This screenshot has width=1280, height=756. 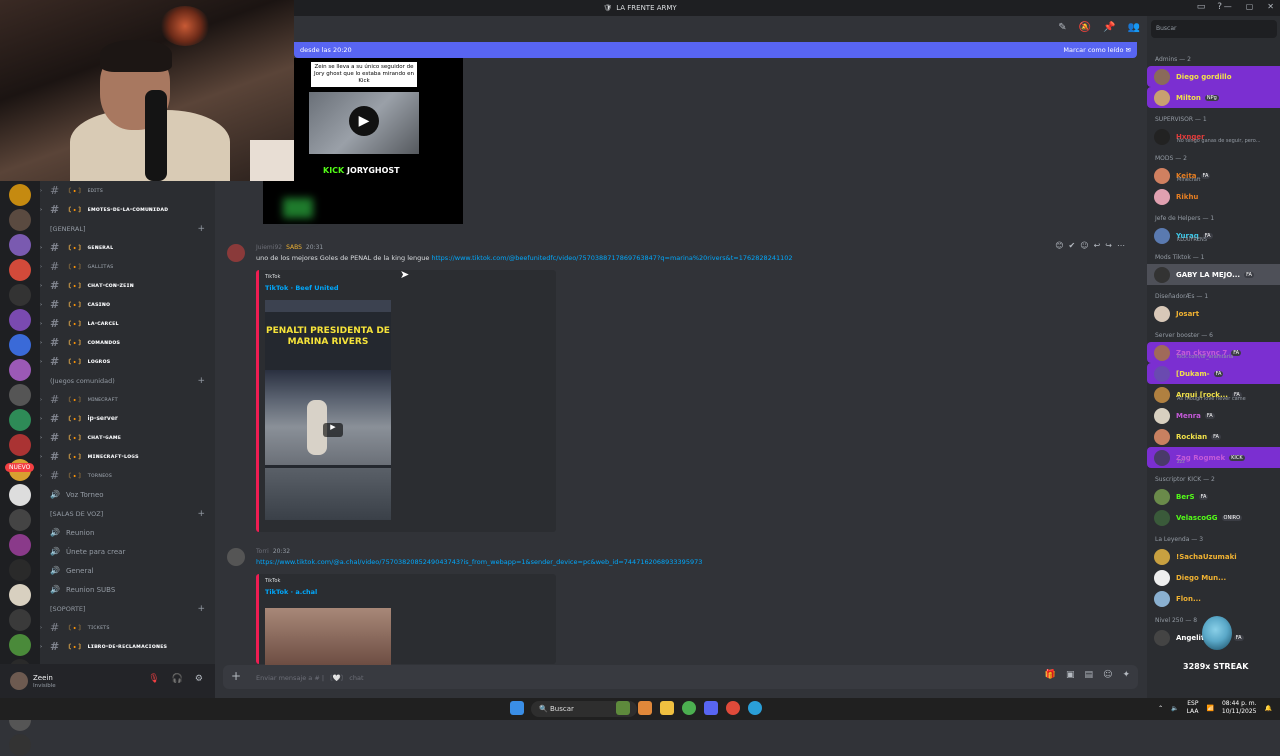 What do you see at coordinates (1213, 415) in the screenshot?
I see `member-item: Menra FA` at bounding box center [1213, 415].